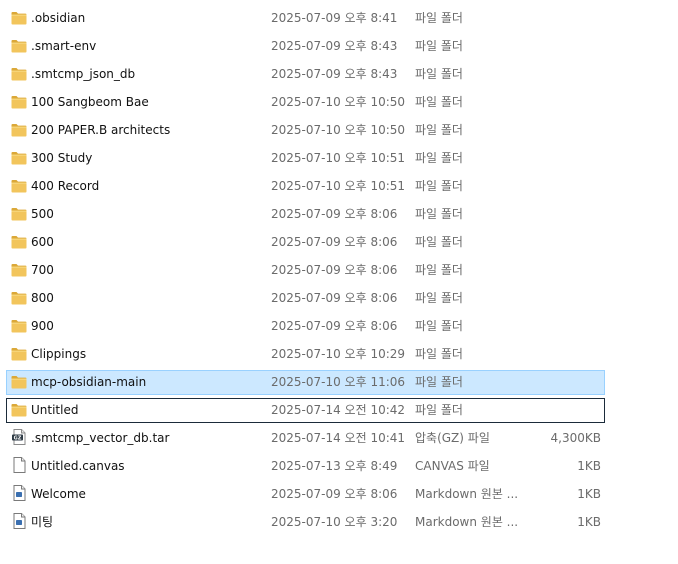  What do you see at coordinates (83, 74) in the screenshot?
I see `file-name: .smtcmp_json_db` at bounding box center [83, 74].